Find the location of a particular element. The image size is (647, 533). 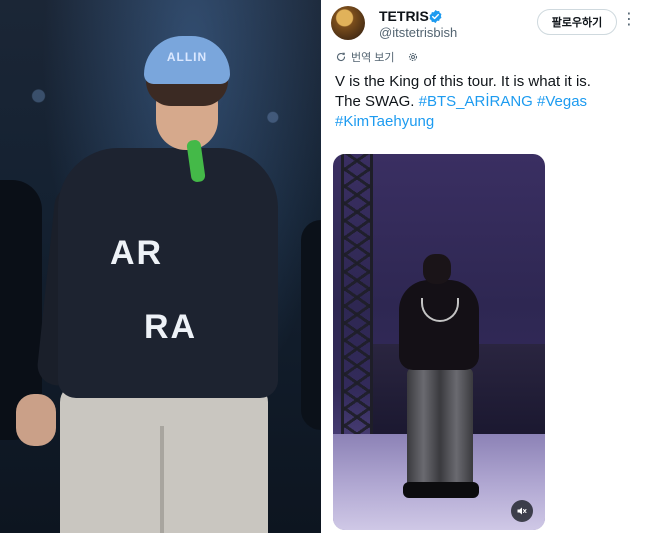

avatar is located at coordinates (348, 23).